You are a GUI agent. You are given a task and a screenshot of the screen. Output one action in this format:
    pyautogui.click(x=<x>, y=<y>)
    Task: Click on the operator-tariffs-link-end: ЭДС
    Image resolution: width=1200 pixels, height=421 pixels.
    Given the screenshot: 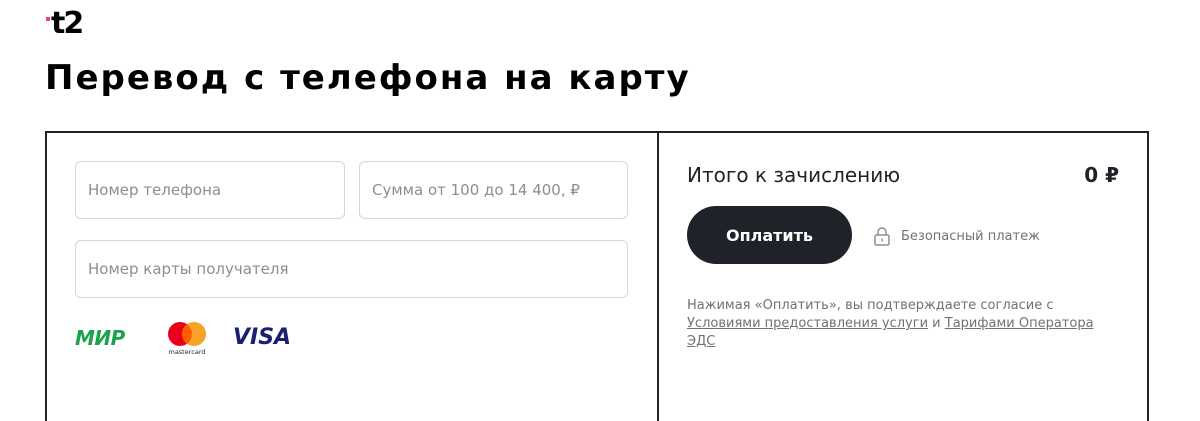 What is the action you would take?
    pyautogui.click(x=701, y=341)
    